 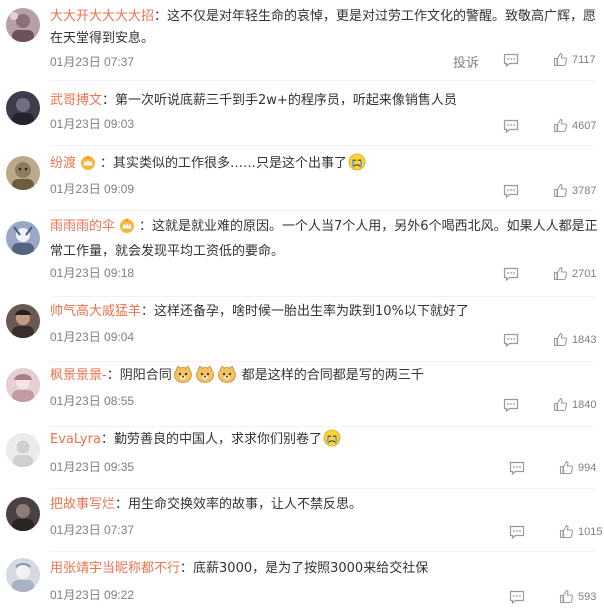 What do you see at coordinates (92, 467) in the screenshot?
I see `comment-time: 01月23日 09:35` at bounding box center [92, 467].